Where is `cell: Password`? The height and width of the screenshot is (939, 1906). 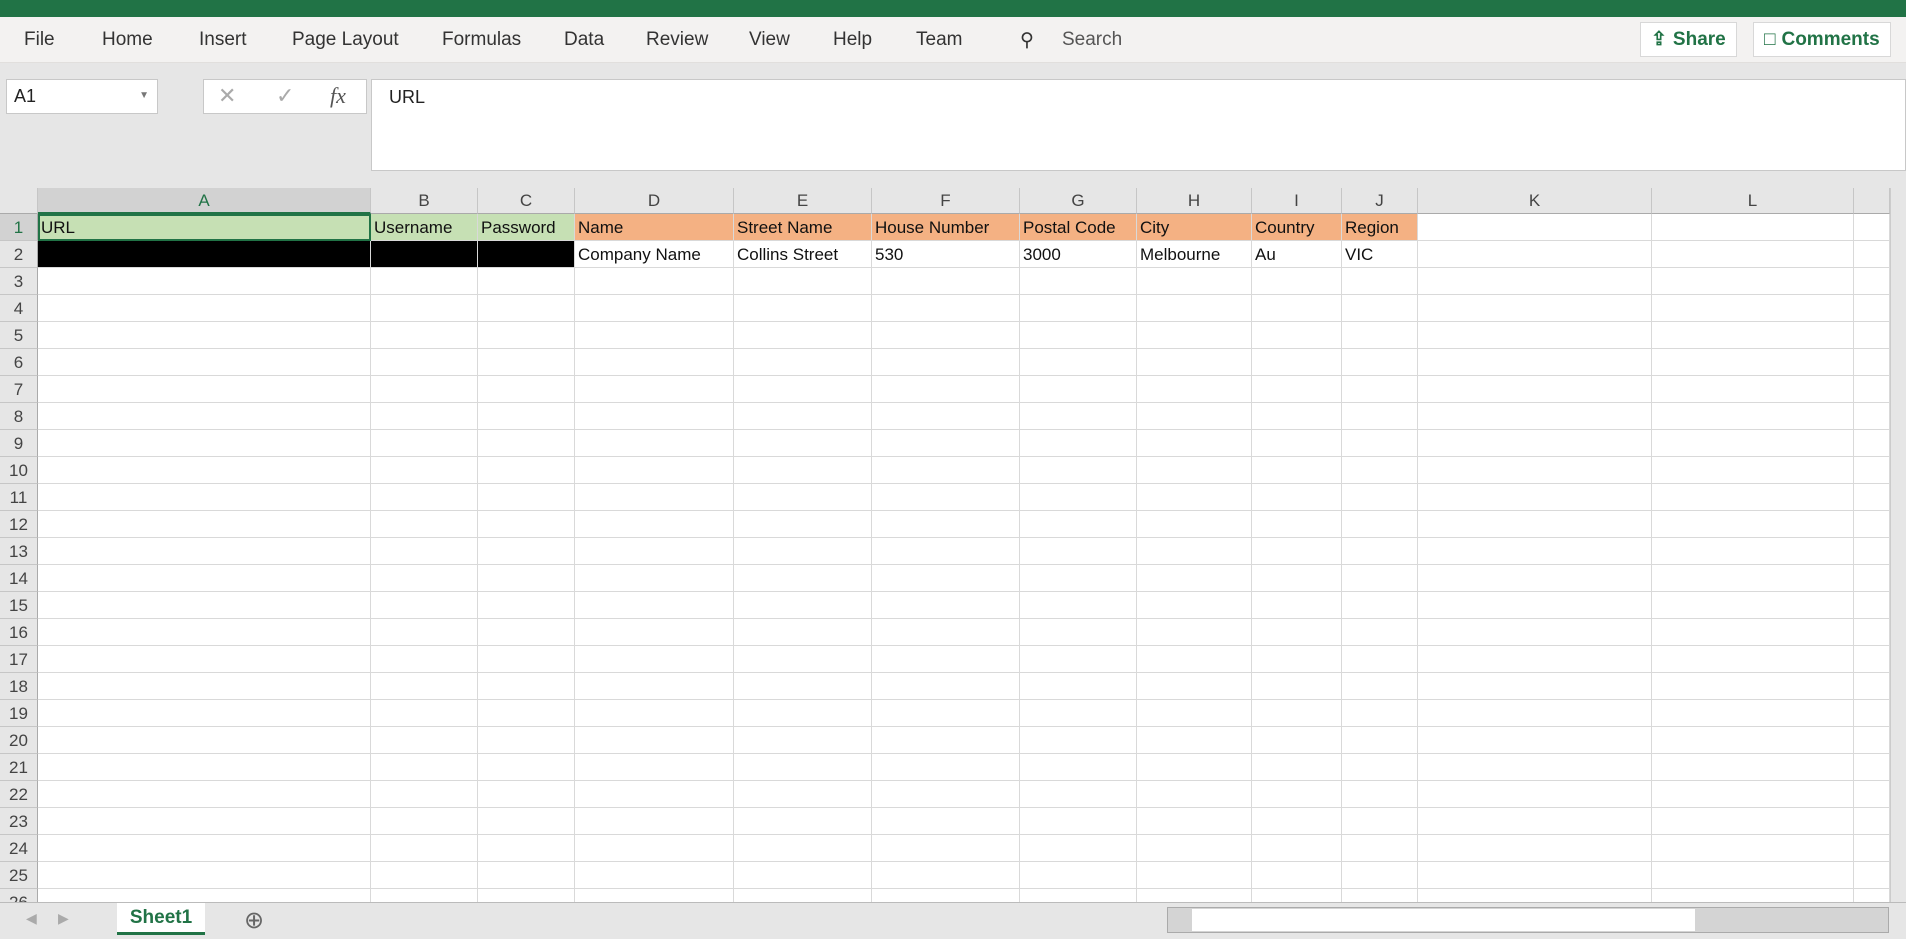 cell: Password is located at coordinates (526, 227).